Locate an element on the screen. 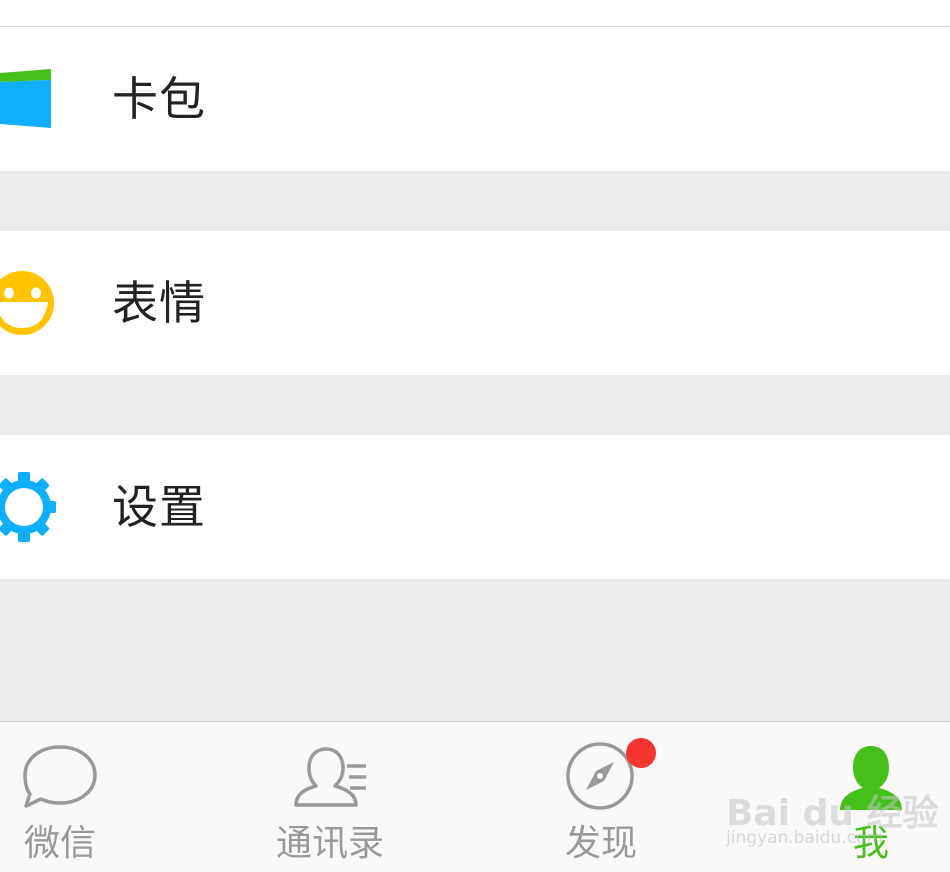 This screenshot has width=950, height=872. menu-item-label: 卡包 is located at coordinates (159, 99).